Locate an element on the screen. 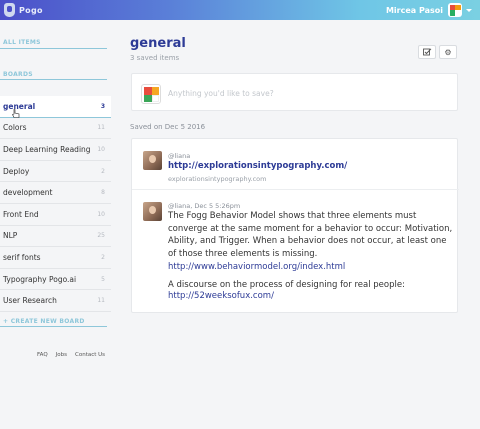  select-items-button is located at coordinates (427, 52).